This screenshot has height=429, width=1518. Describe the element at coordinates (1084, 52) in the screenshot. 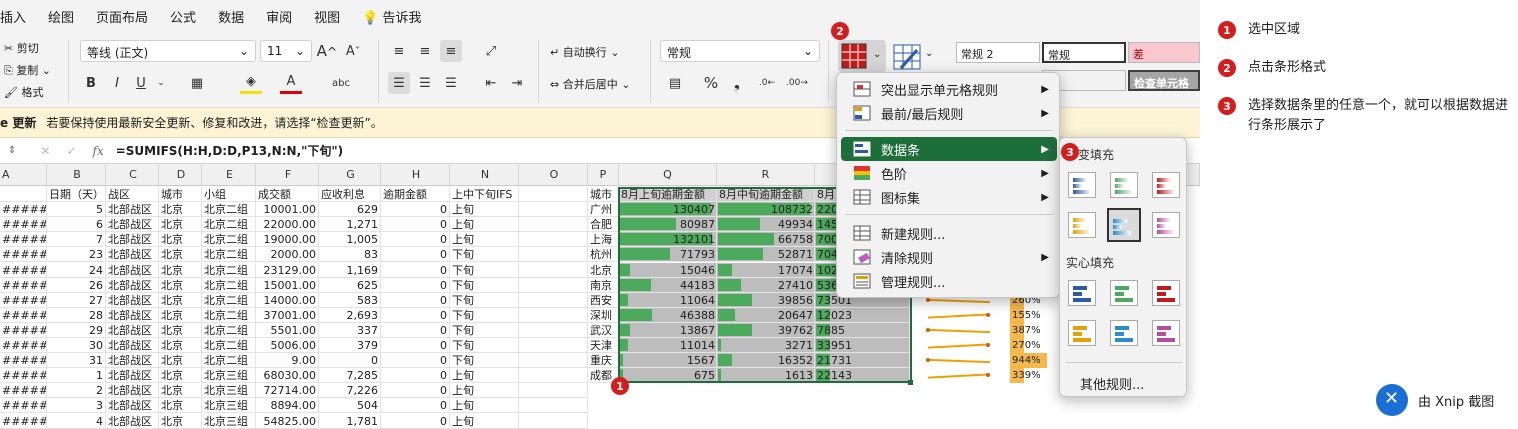

I see `style-normal: 常规` at that location.